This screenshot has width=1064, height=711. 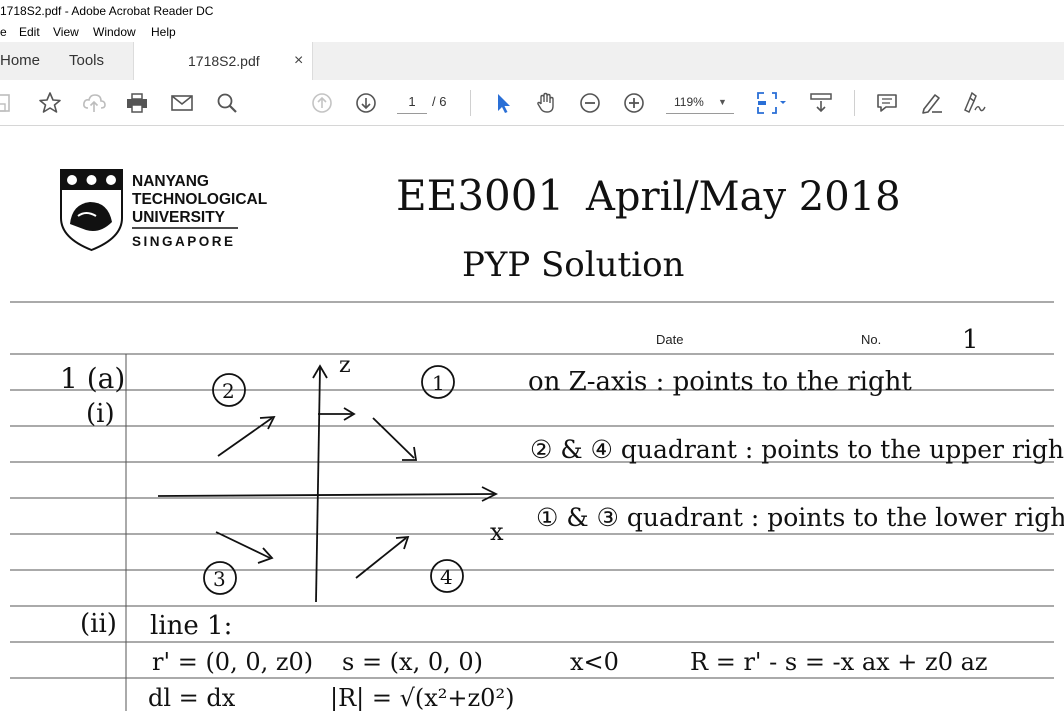 What do you see at coordinates (412, 662) in the screenshot?
I see `math-s-vector: s = (x, 0, 0)` at bounding box center [412, 662].